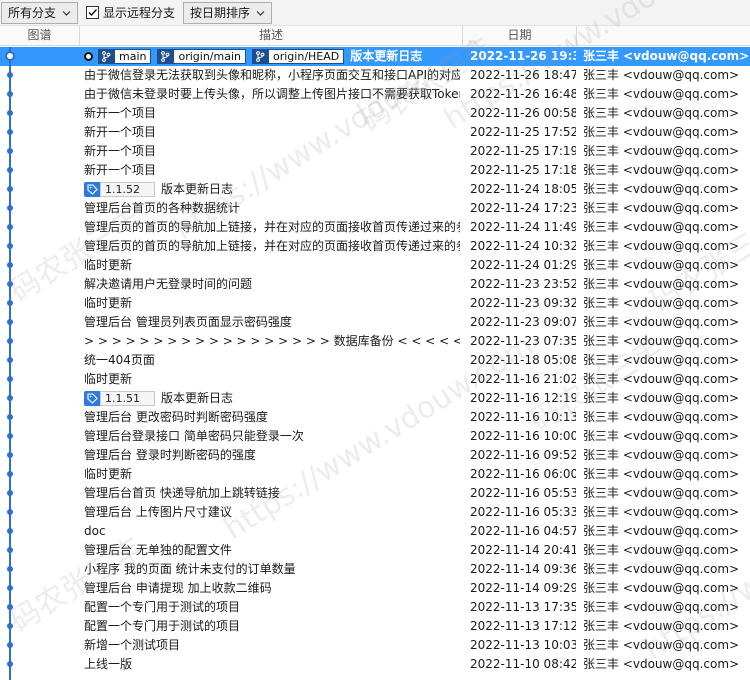 The image size is (750, 680). I want to click on sort-dropdown: 按日期排序, so click(228, 12).